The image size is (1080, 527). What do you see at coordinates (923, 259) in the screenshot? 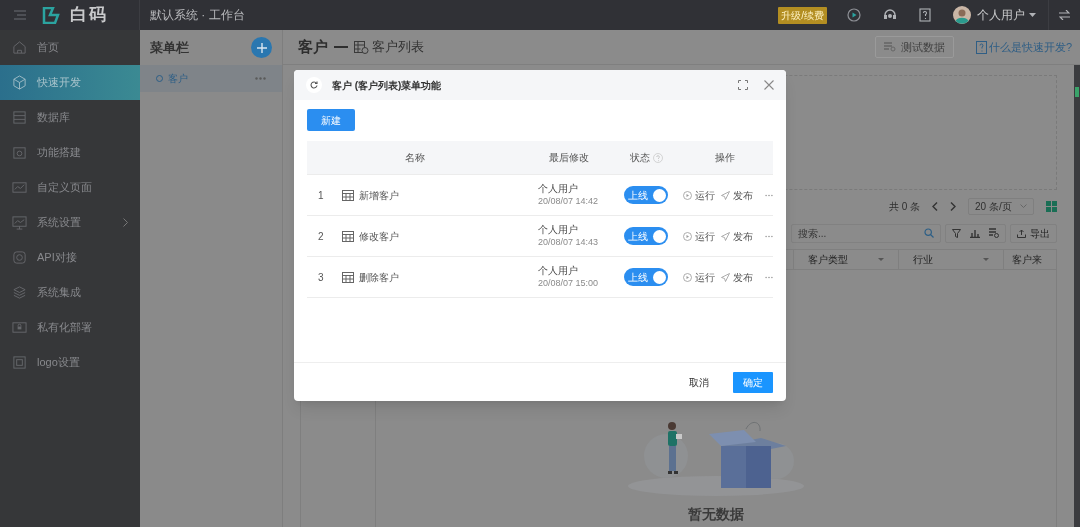
I see `column-header: 行业` at bounding box center [923, 259].